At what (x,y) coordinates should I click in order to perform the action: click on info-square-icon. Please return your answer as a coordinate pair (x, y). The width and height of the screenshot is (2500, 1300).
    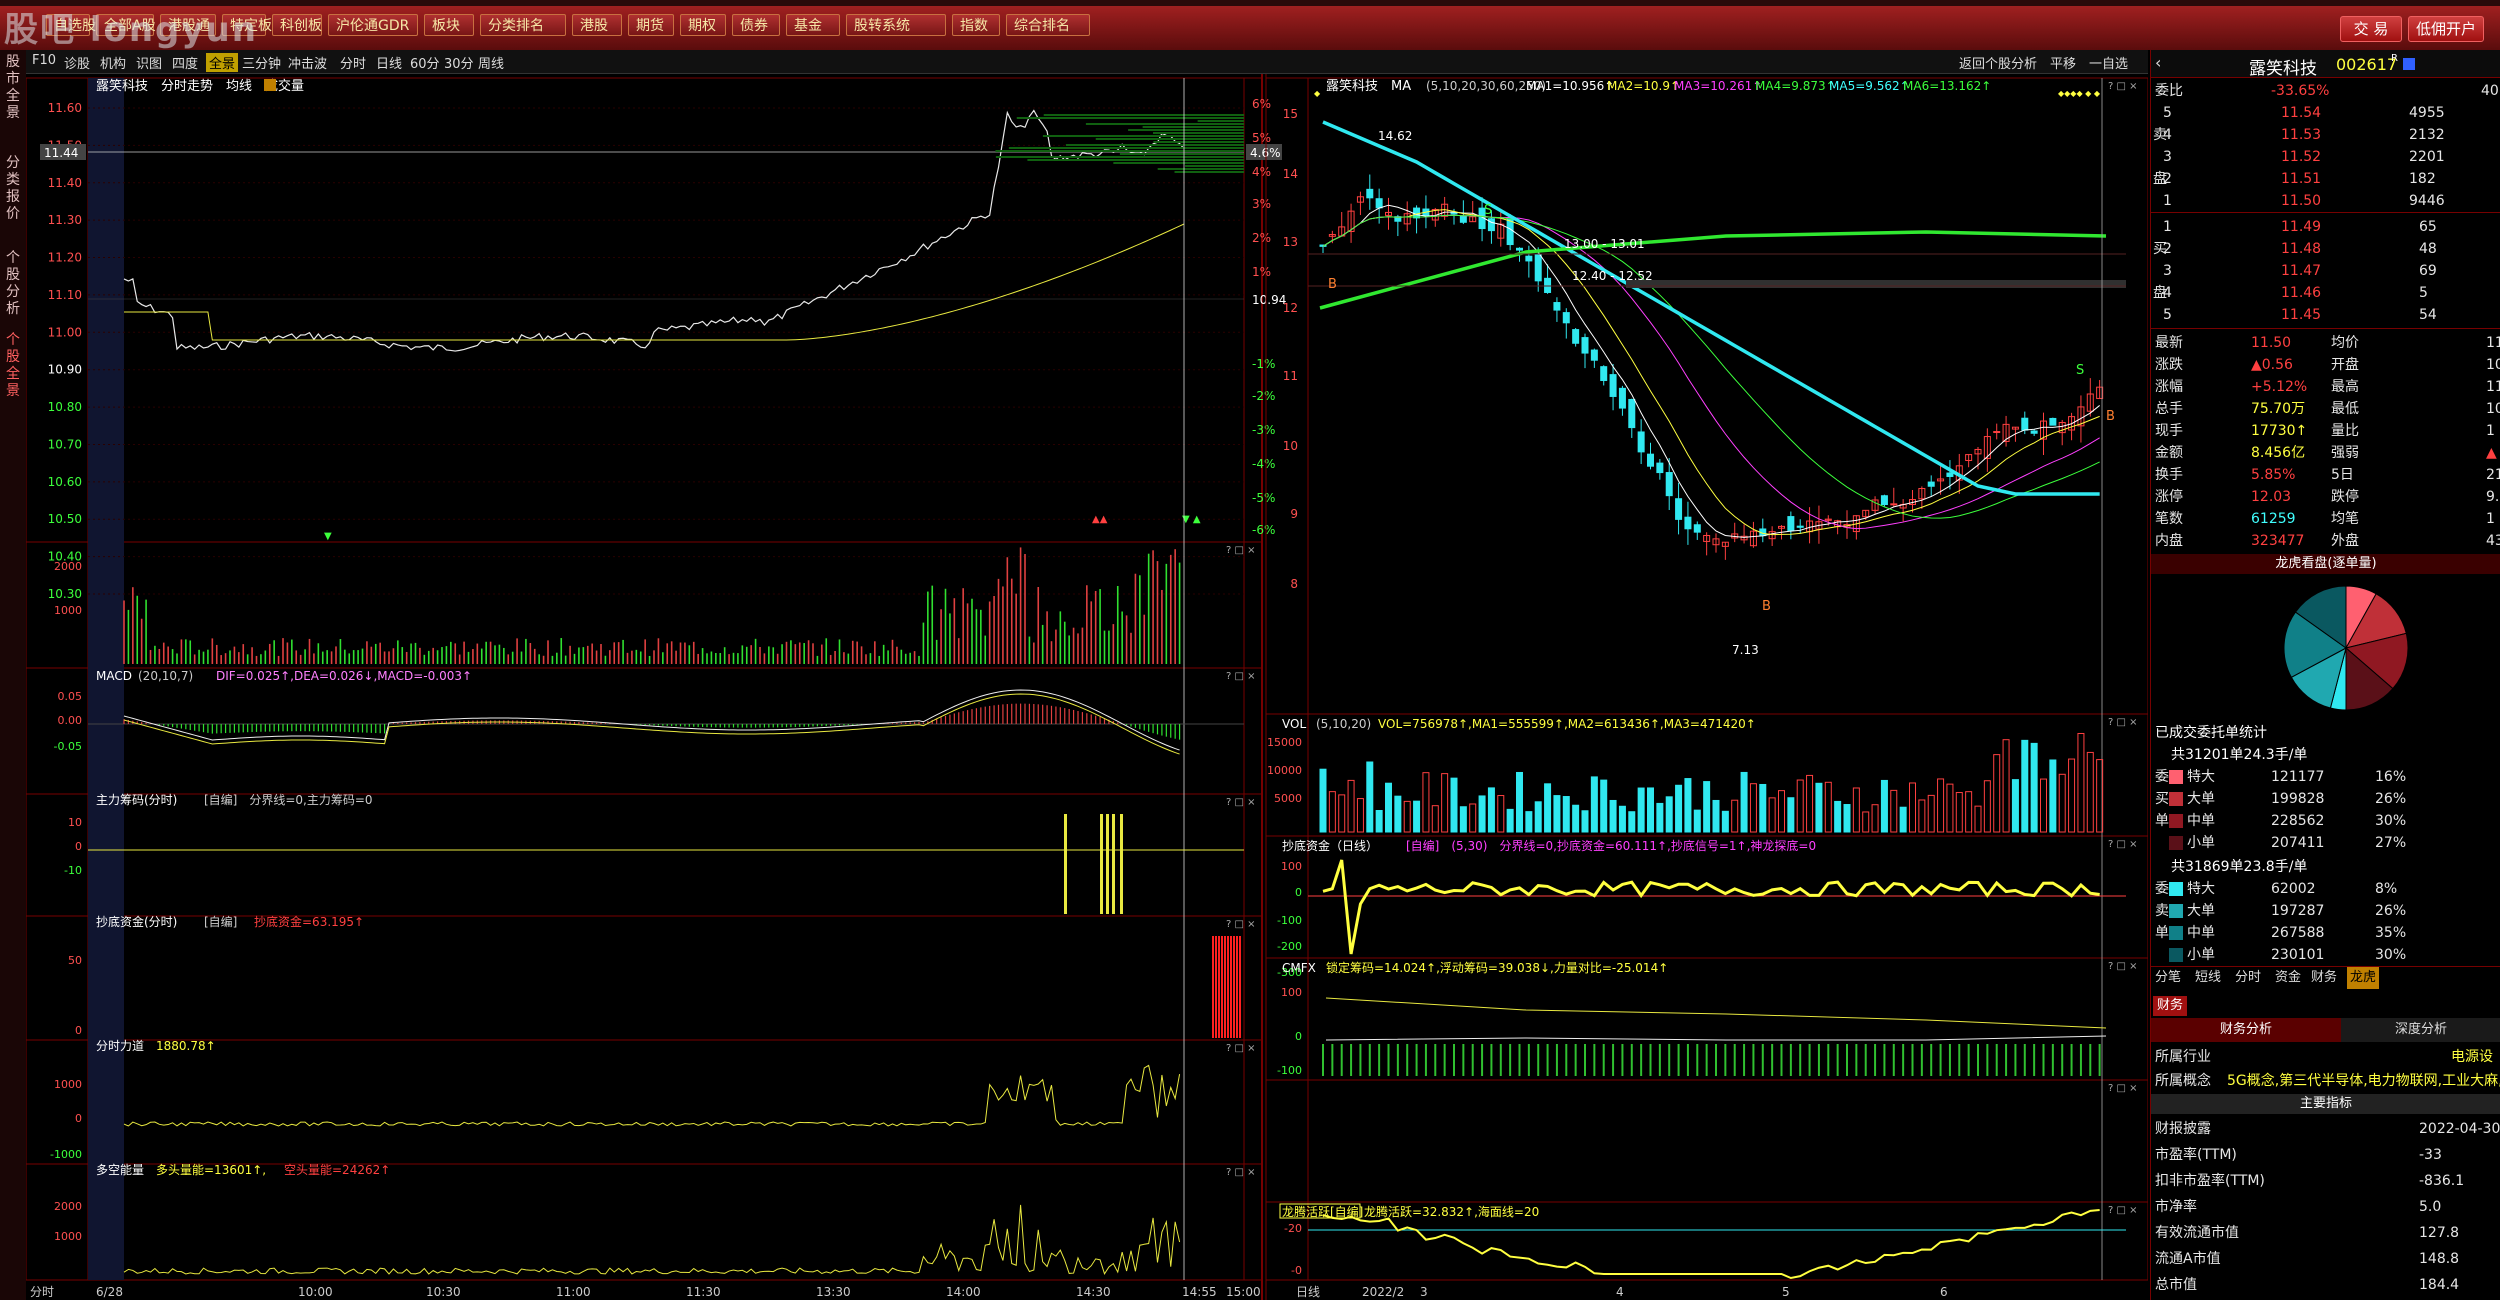
    Looking at the image, I should click on (2409, 64).